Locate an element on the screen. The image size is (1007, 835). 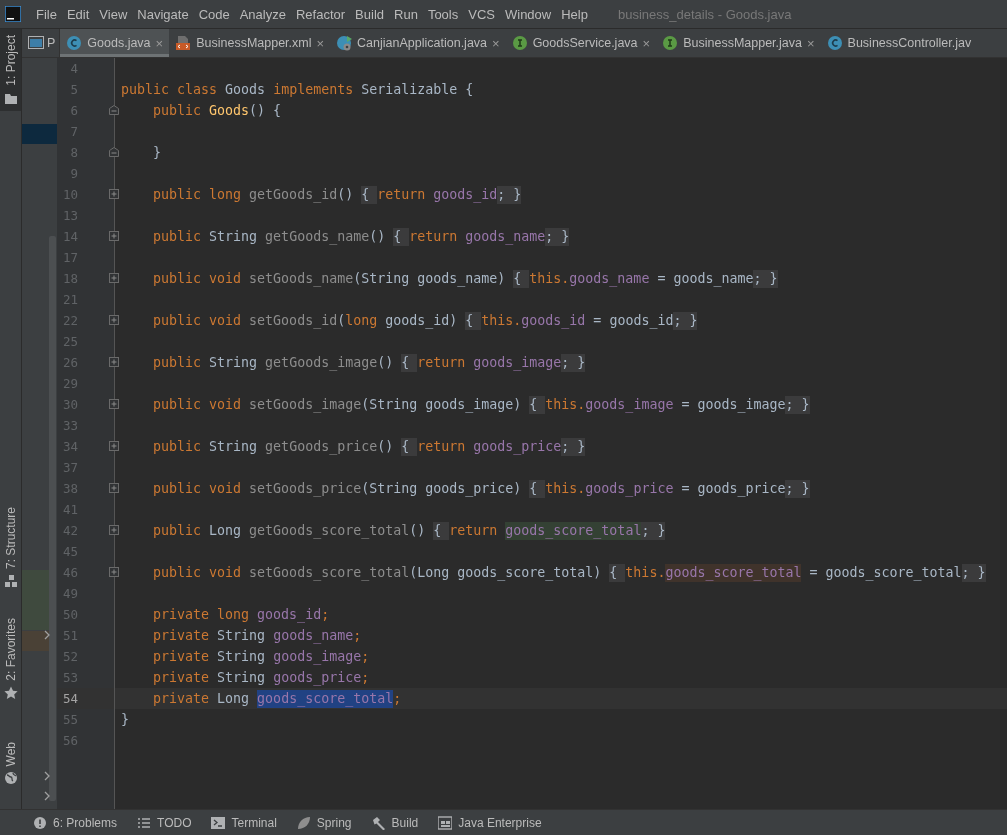
code-line: public void setGoods_image(String goods_image) { this.goods_image = goods_image; } is located at coordinates (481, 405).